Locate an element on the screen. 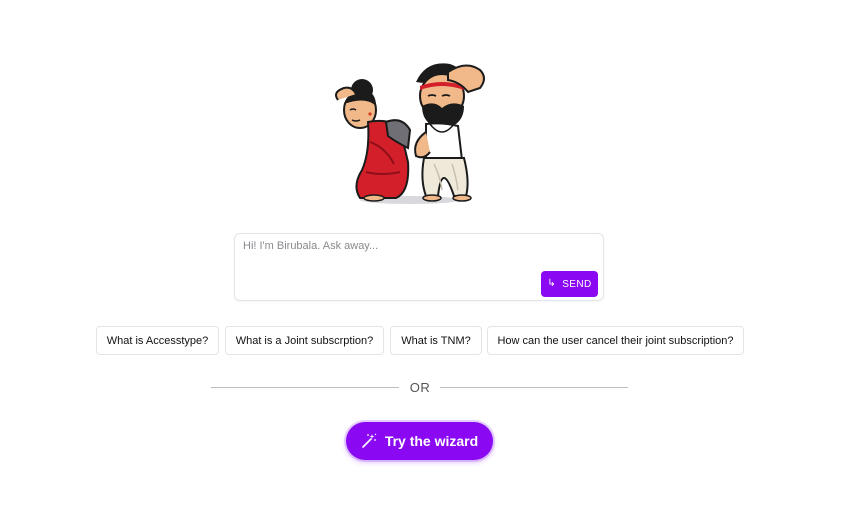  suggestion-chip: What is Accesstype? is located at coordinates (157, 340).